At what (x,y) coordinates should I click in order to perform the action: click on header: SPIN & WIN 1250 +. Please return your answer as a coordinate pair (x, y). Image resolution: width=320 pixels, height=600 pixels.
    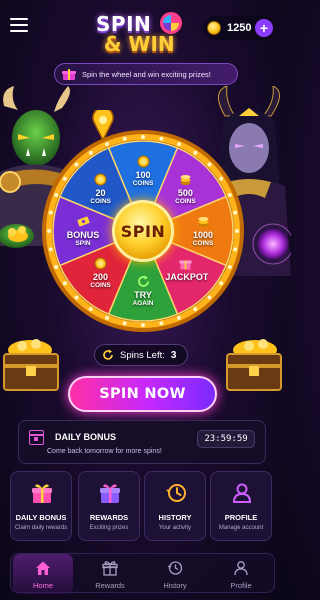
    Looking at the image, I should click on (142, 29).